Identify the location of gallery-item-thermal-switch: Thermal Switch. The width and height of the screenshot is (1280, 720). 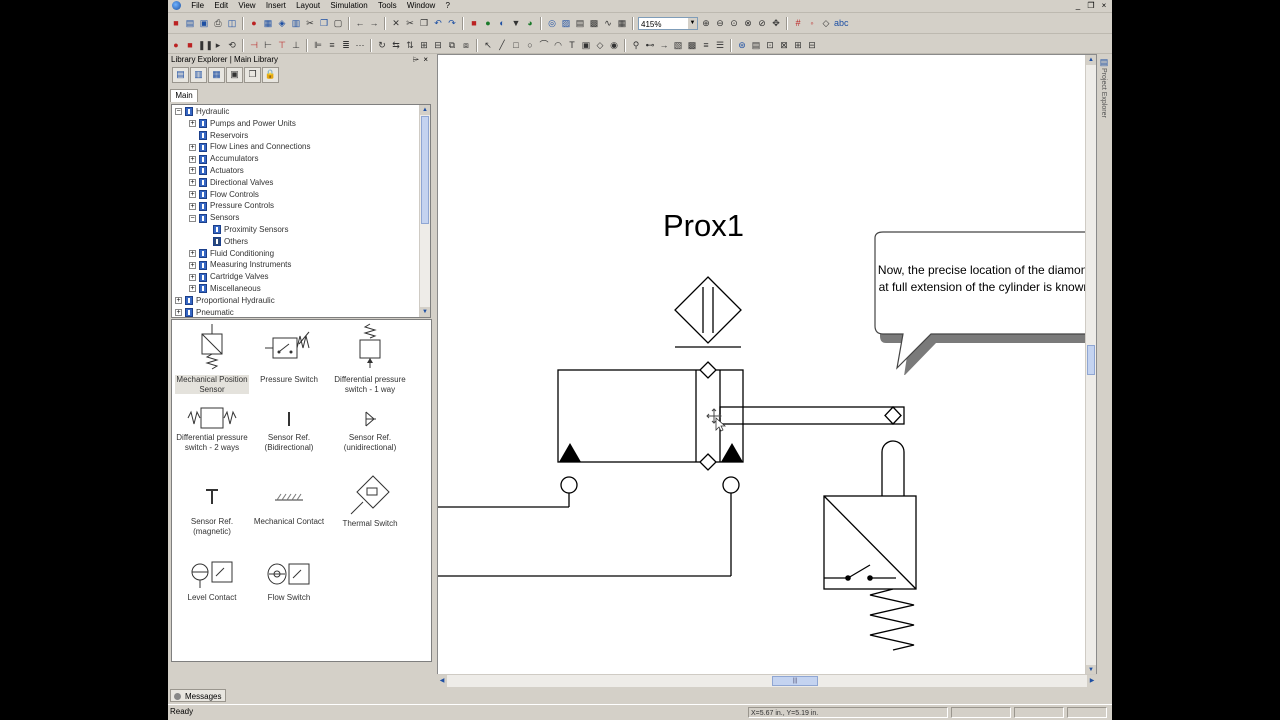
(370, 501).